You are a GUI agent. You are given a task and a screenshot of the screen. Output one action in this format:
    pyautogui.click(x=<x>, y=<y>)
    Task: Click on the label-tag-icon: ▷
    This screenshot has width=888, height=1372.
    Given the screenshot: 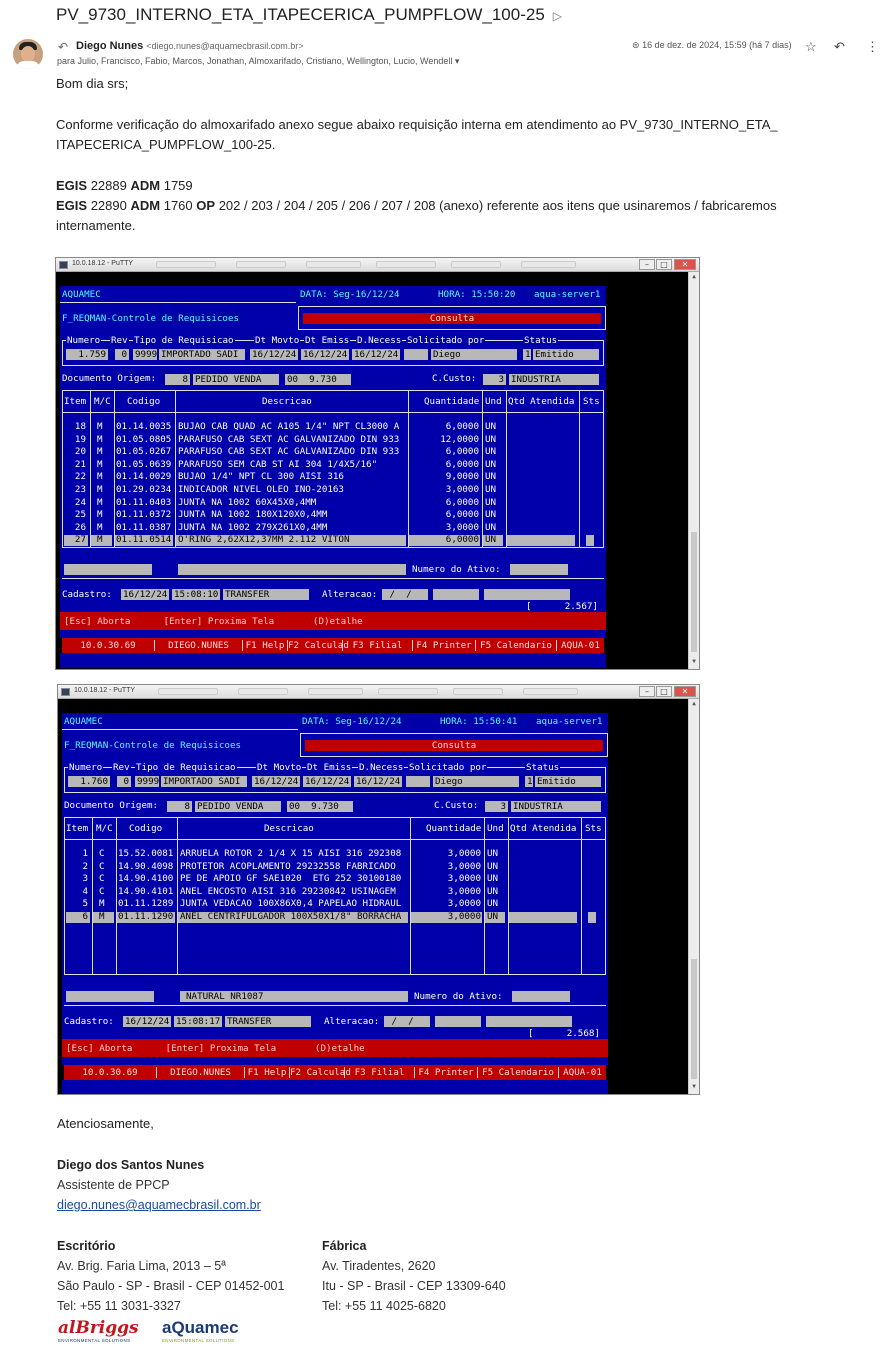 What is the action you would take?
    pyautogui.click(x=557, y=16)
    